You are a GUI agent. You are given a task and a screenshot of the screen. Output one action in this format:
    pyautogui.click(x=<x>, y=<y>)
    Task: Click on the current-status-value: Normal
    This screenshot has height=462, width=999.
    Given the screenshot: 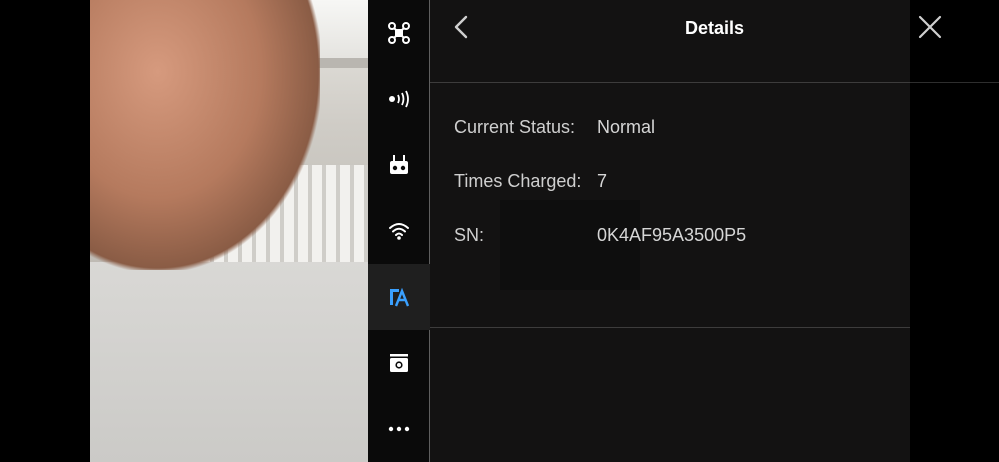 What is the action you would take?
    pyautogui.click(x=626, y=127)
    